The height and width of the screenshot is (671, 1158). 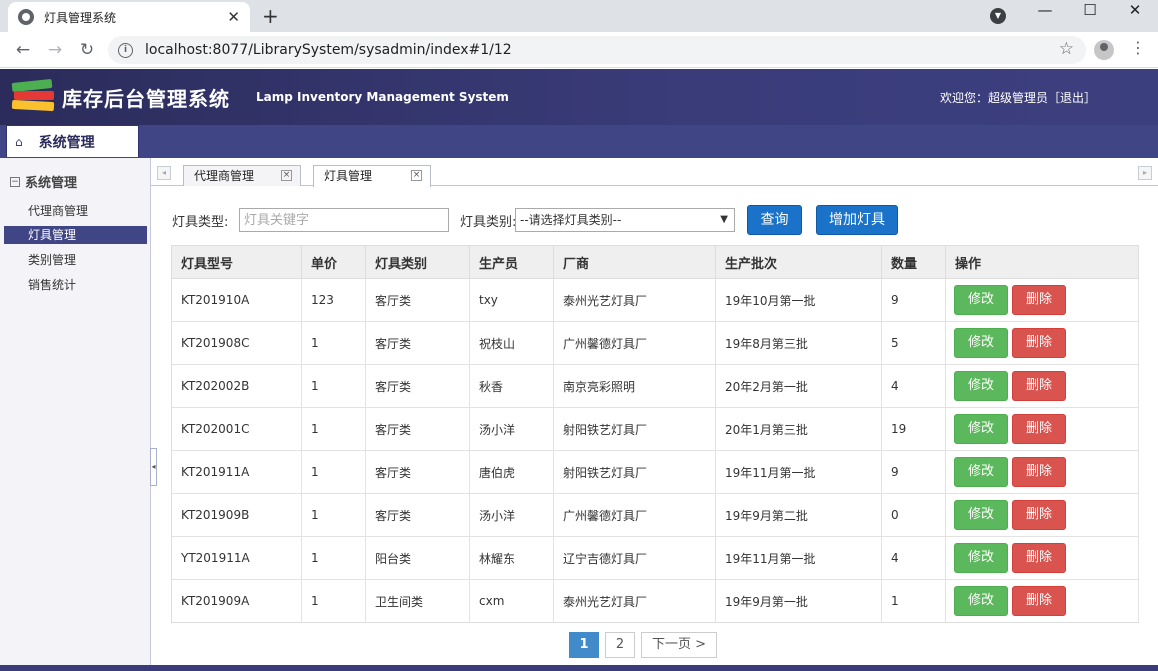 What do you see at coordinates (913, 429) in the screenshot?
I see `cell-quantity: 19` at bounding box center [913, 429].